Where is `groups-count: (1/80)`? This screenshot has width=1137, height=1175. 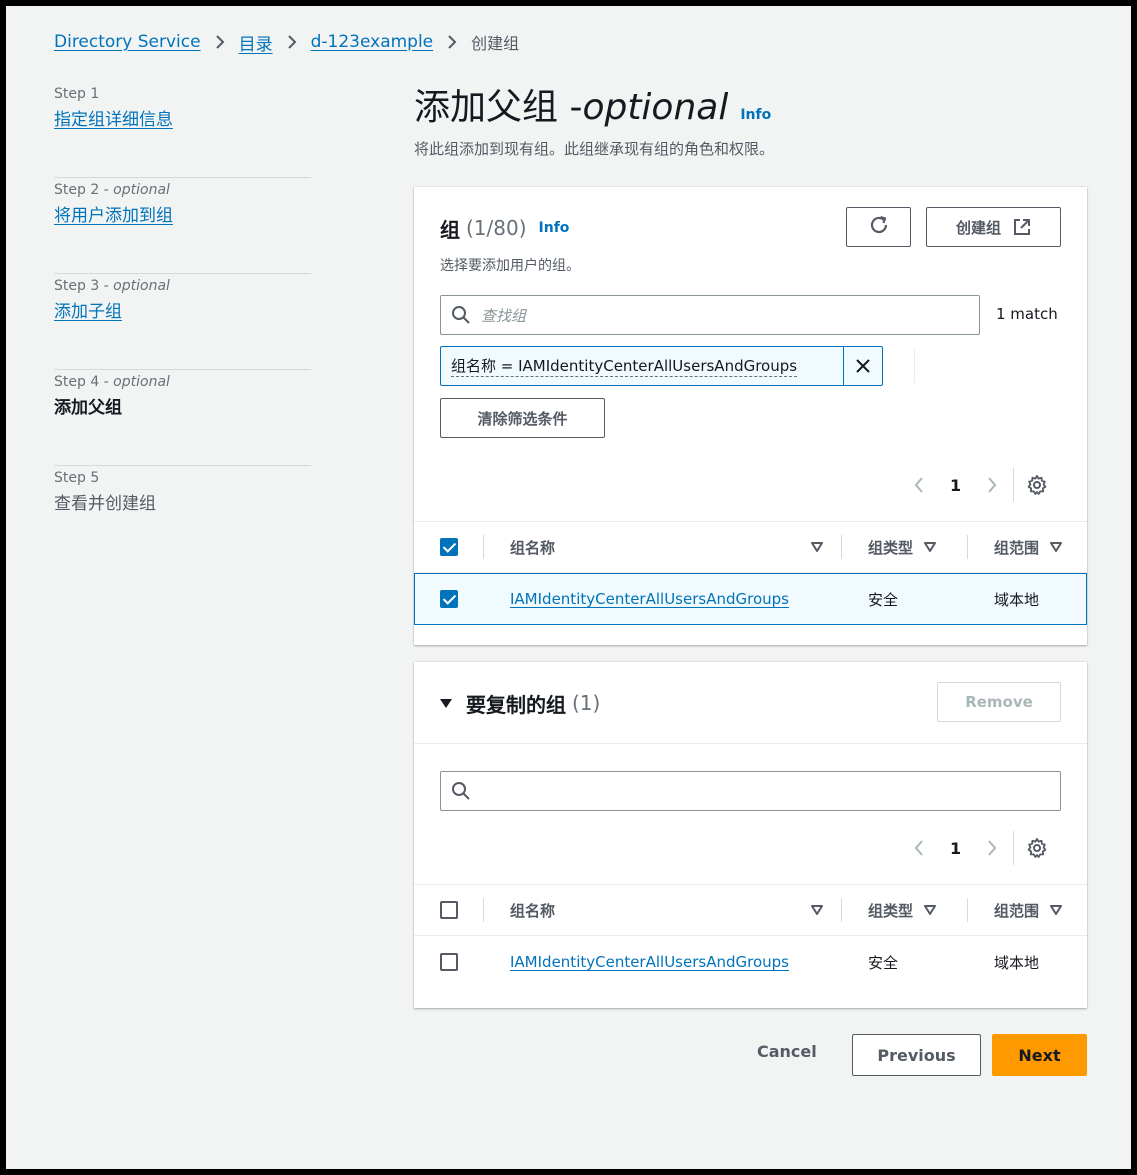
groups-count: (1/80) is located at coordinates (496, 228).